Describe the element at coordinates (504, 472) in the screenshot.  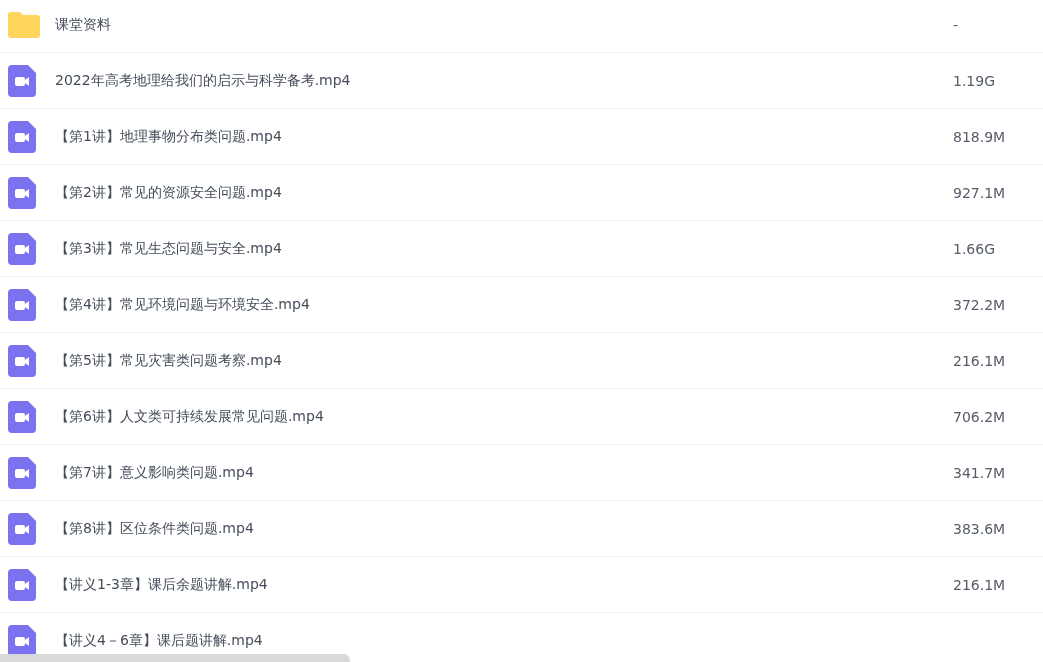
I see `file-name: 【第7讲】意义影响类问题.mp4` at that location.